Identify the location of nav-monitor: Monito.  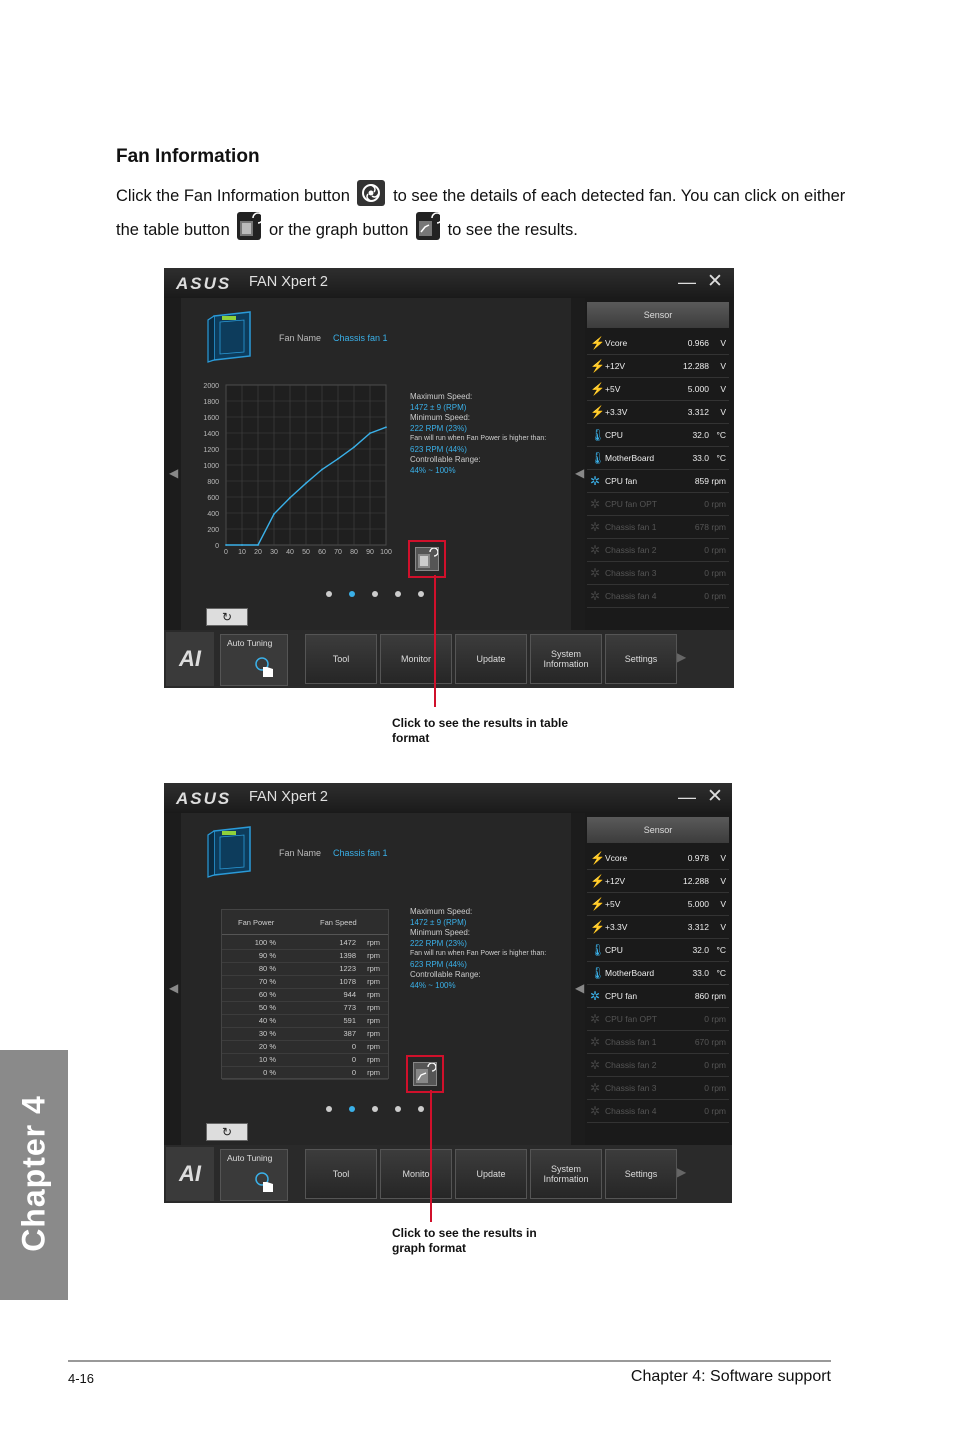
(416, 1174).